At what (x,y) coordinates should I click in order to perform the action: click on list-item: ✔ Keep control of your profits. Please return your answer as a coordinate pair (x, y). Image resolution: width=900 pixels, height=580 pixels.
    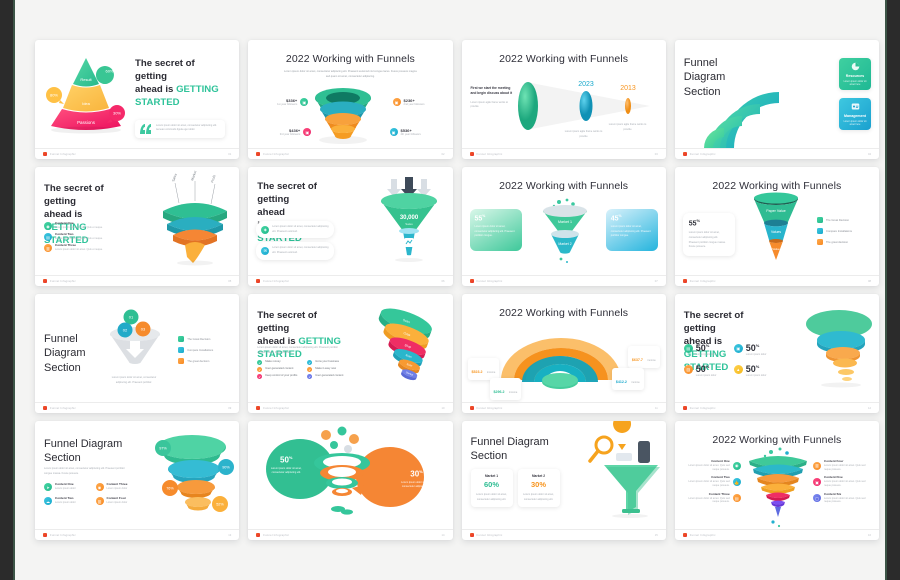
    Looking at the image, I should click on (280, 376).